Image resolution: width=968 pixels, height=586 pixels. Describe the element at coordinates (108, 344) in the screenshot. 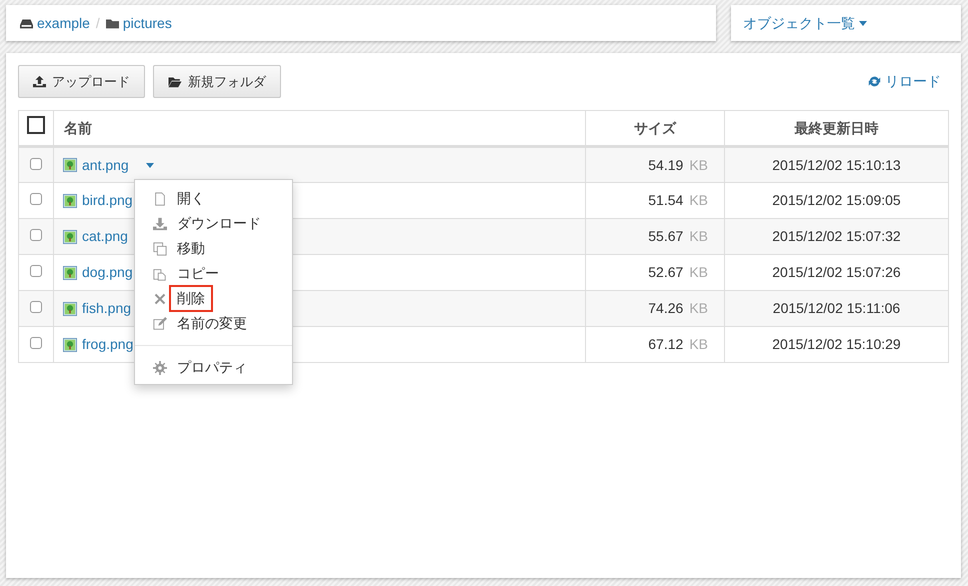

I see `file-name-link: frog.png` at that location.